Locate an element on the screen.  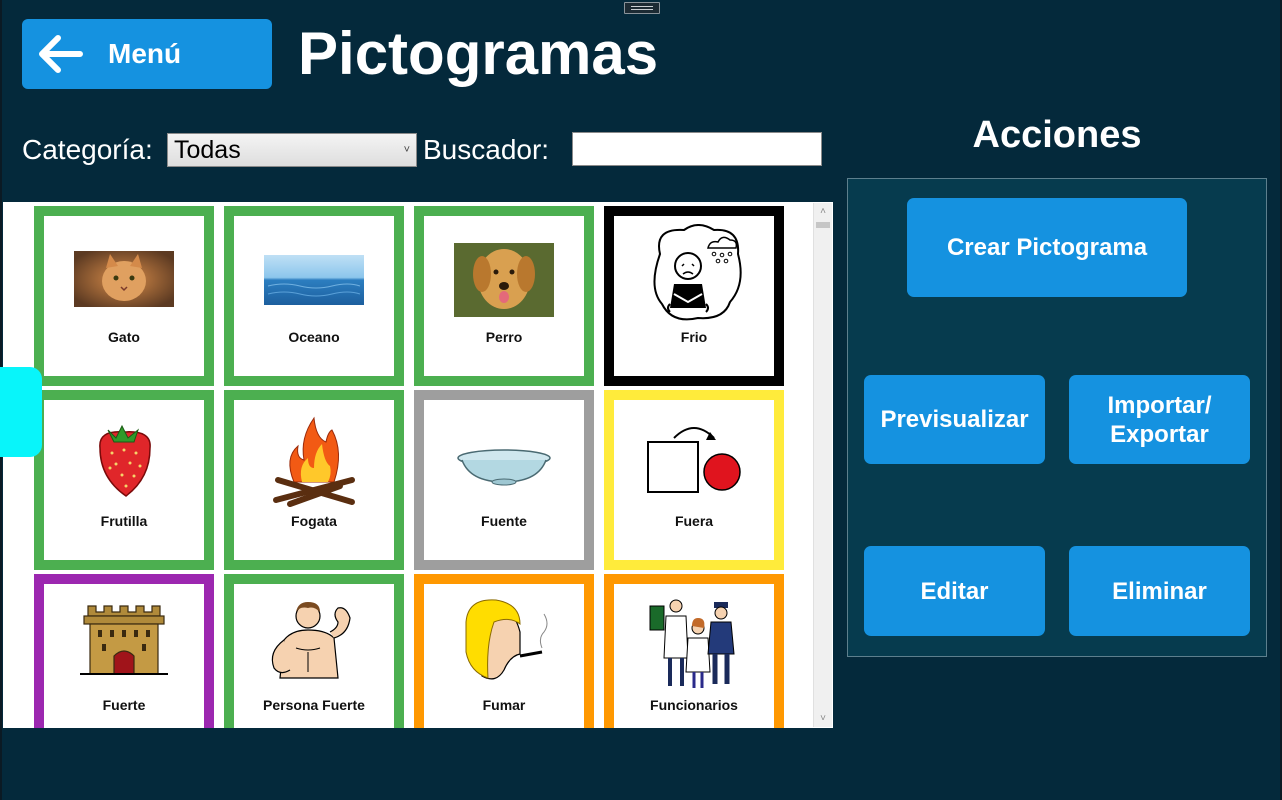
pictogram-name: Funcionarios is located at coordinates (694, 705).